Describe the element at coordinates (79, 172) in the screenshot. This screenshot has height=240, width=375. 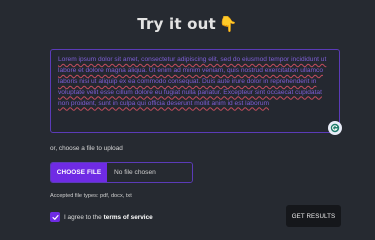
I see `choose-file-button: CHOOSE FILE` at that location.